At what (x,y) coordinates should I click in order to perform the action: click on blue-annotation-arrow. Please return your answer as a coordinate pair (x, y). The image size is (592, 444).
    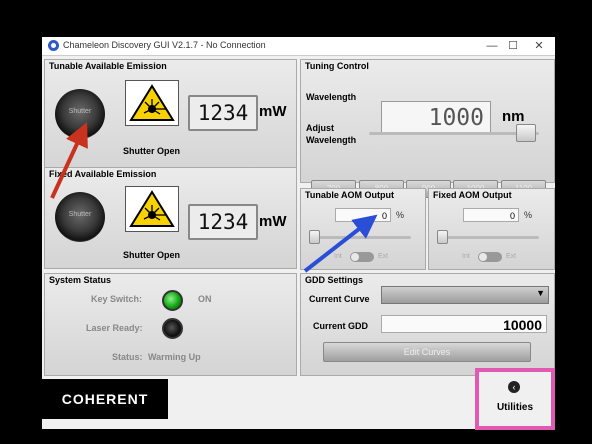
    Looking at the image, I should click on (340, 243).